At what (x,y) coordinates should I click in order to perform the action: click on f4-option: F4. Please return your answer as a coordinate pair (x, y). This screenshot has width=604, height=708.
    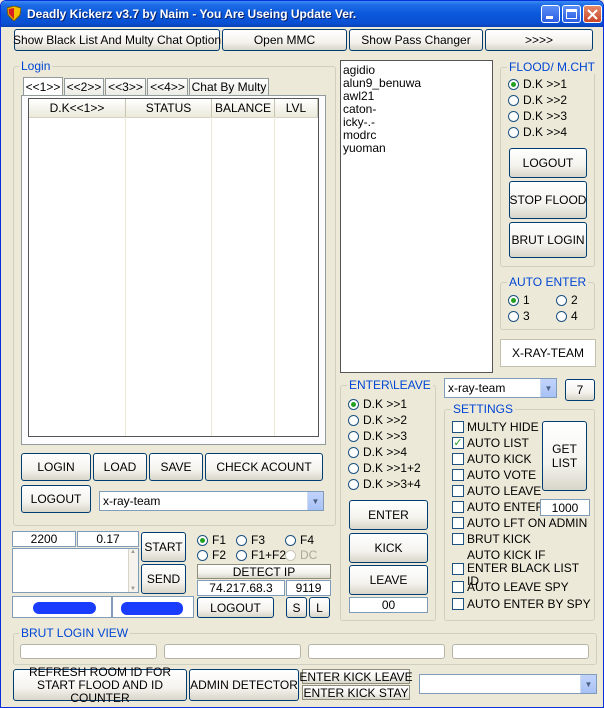
    Looking at the image, I should click on (299, 540).